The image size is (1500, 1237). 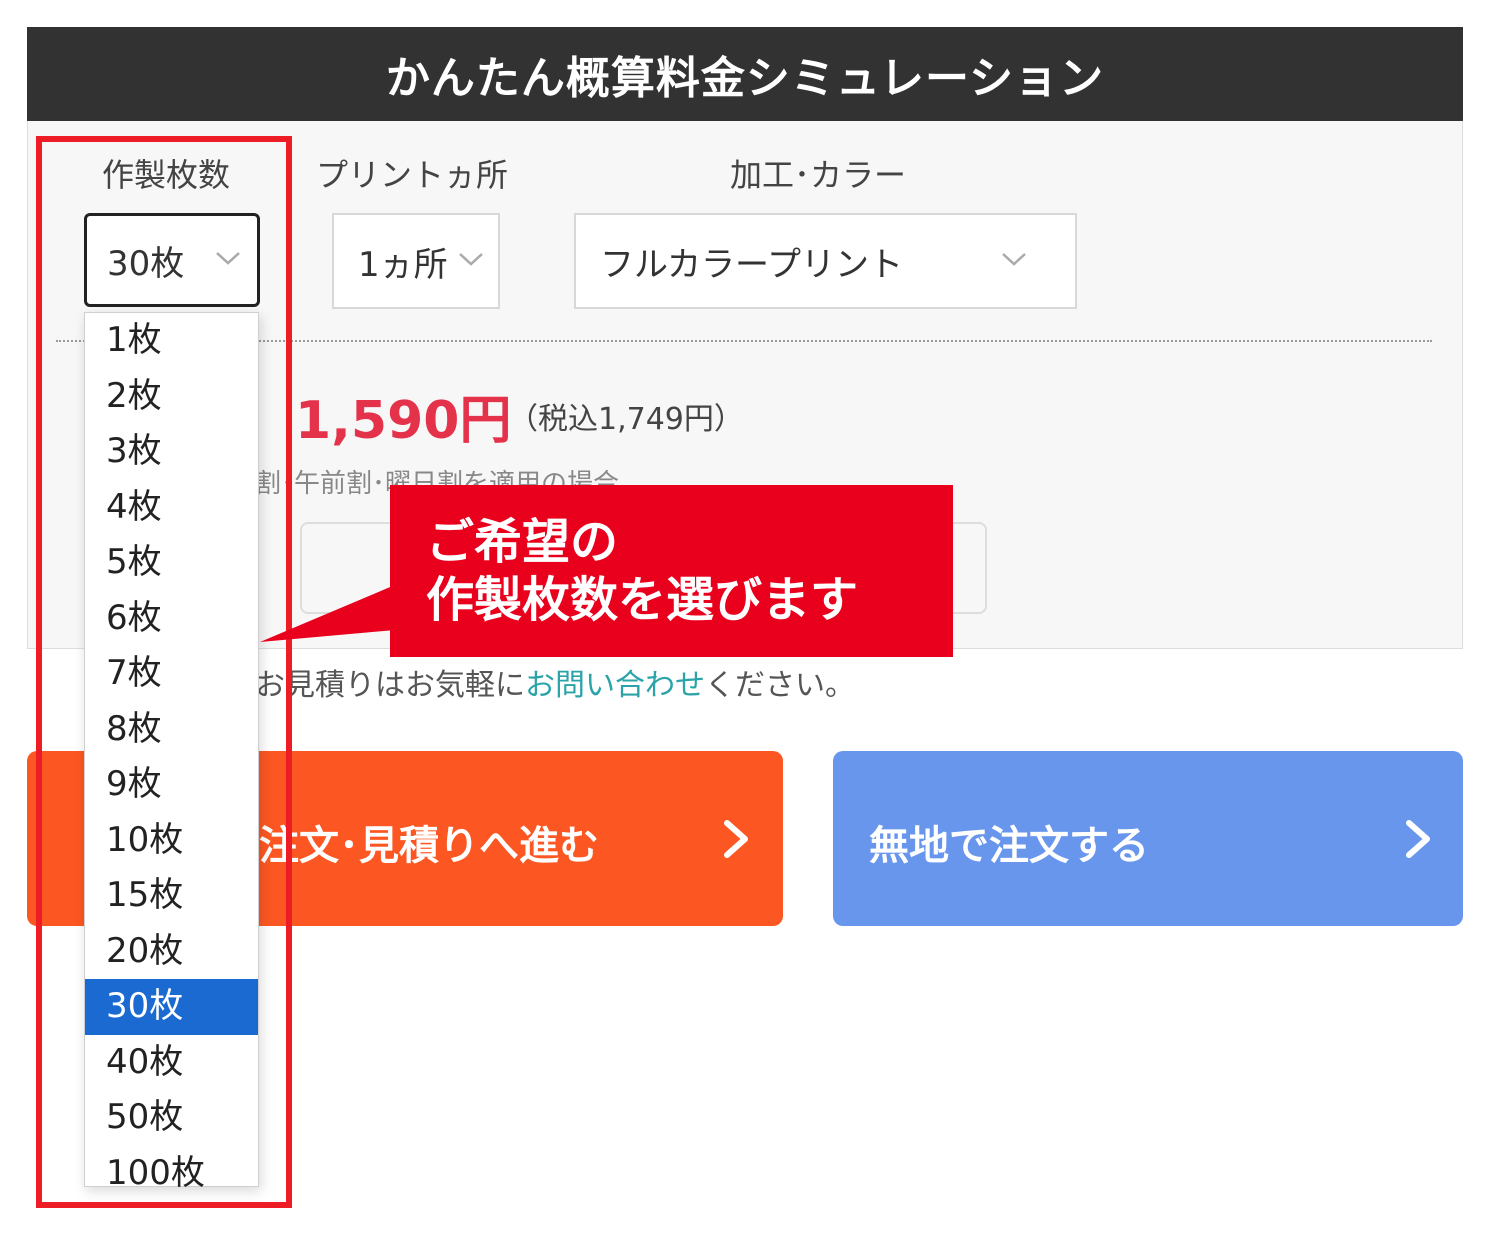 What do you see at coordinates (412, 175) in the screenshot?
I see `print-location-label: プリントヵ所` at bounding box center [412, 175].